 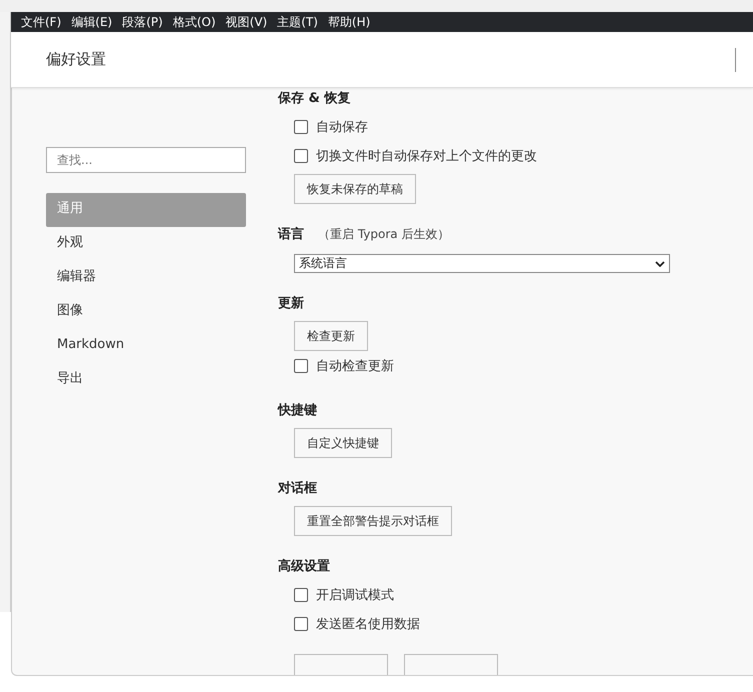 I want to click on section-heading: 快捷键, so click(x=297, y=410).